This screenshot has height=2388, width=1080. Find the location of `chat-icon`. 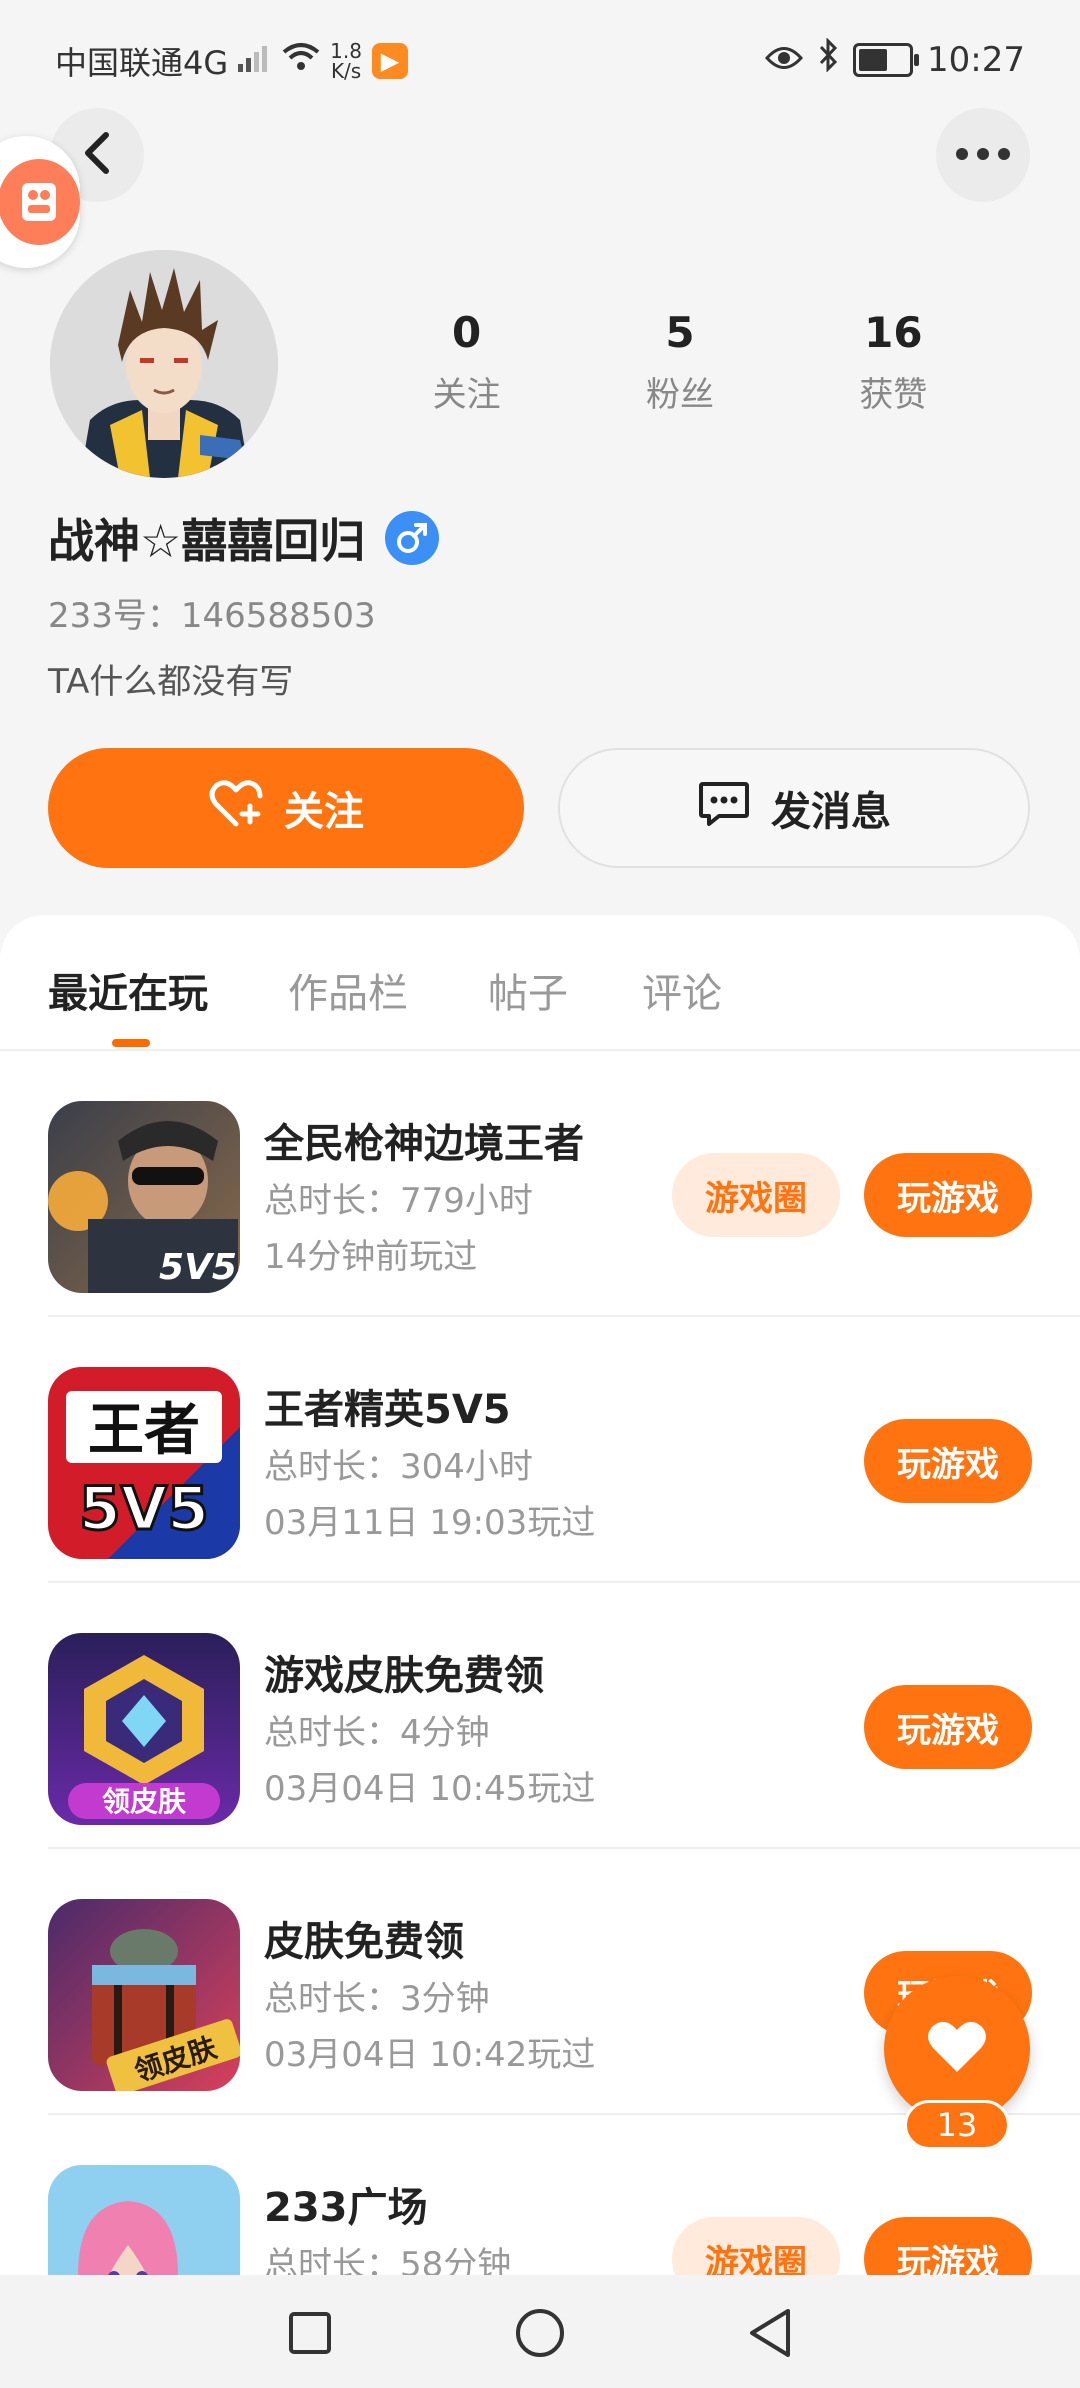

chat-icon is located at coordinates (724, 808).